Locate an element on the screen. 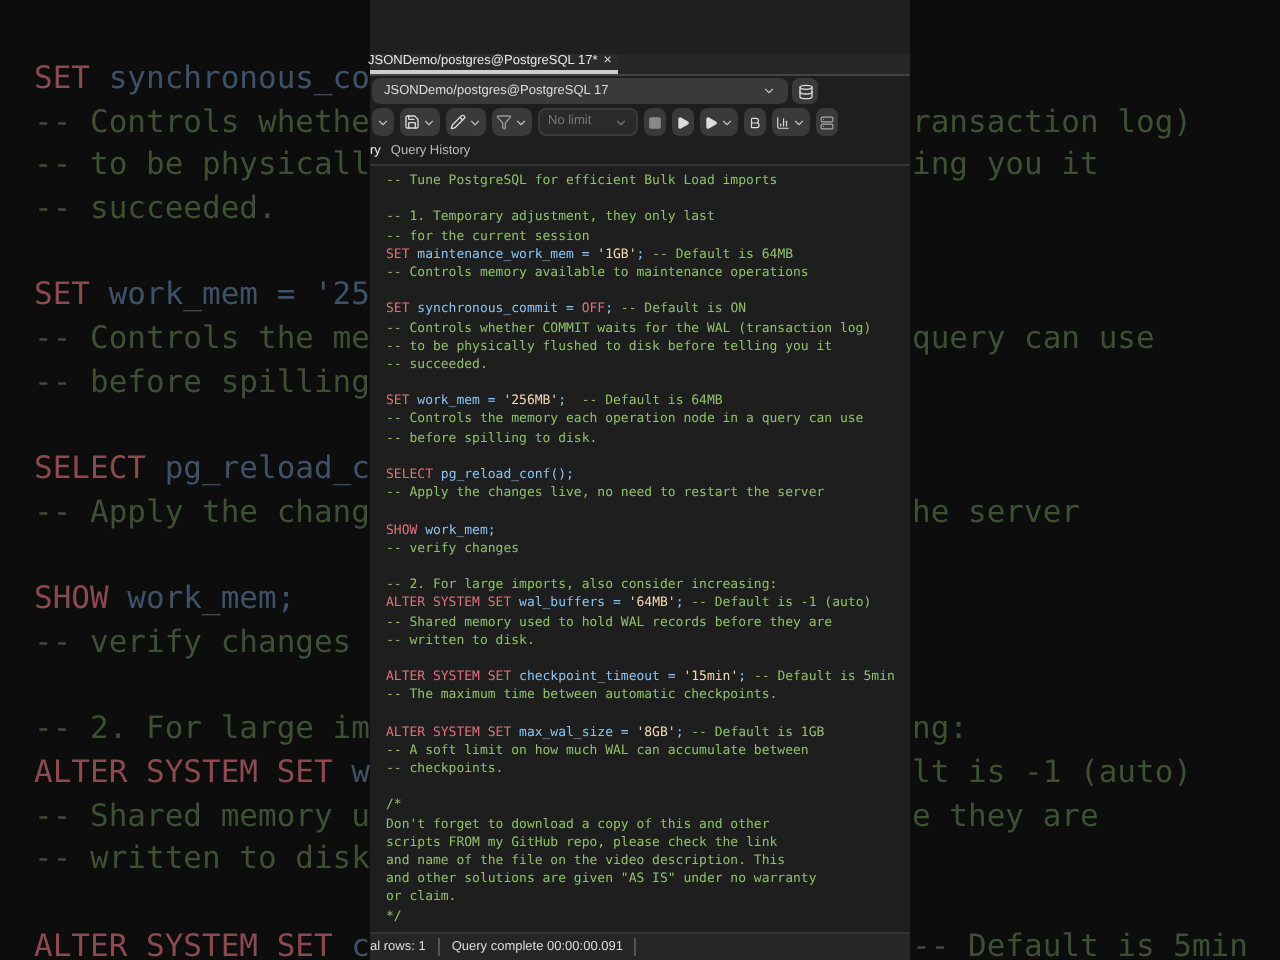 The image size is (1280, 960). server-icon is located at coordinates (827, 122).